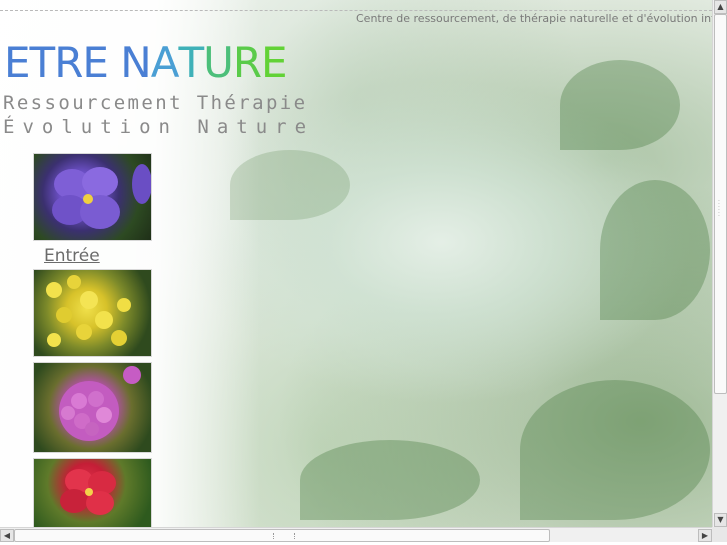 The image size is (727, 545). Describe the element at coordinates (155, 103) in the screenshot. I see `subtitle-line-1: Ressourcement Thérapie` at that location.